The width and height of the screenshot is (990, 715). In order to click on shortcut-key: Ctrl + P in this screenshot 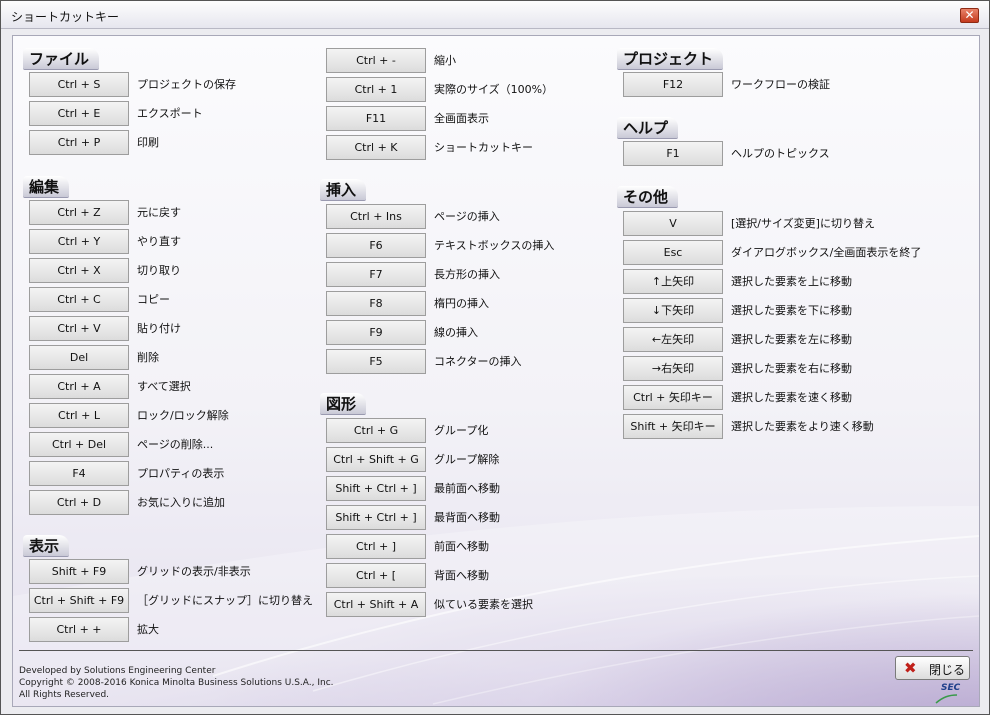, I will do `click(79, 142)`.